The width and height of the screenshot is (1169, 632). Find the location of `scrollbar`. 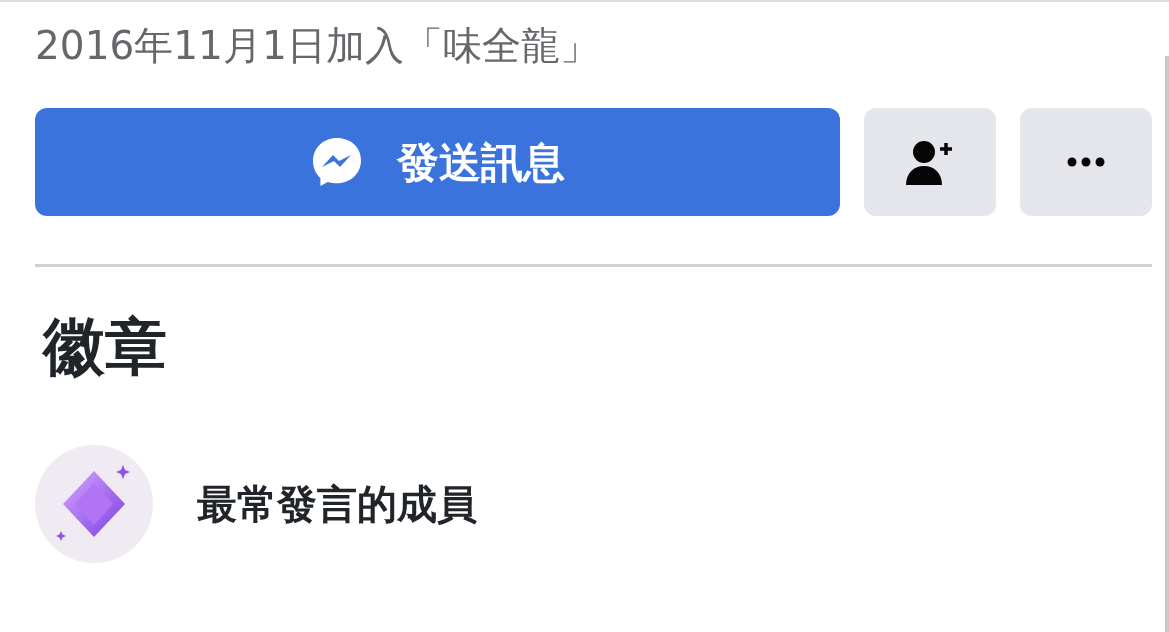

scrollbar is located at coordinates (1167, 344).